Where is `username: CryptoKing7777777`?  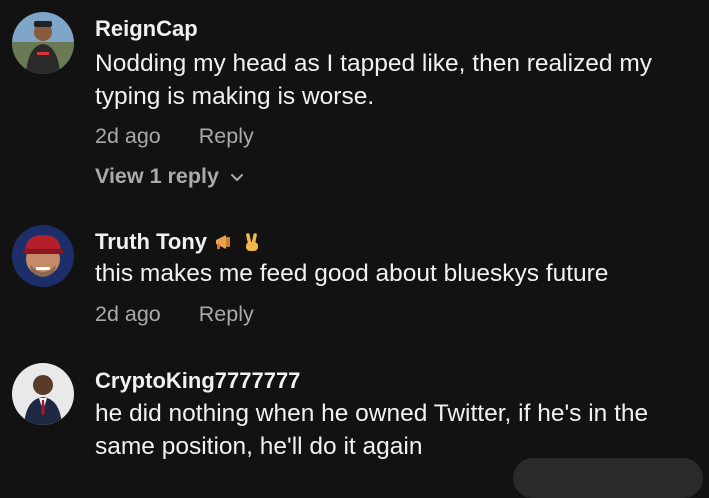
username: CryptoKing7777777 is located at coordinates (197, 381).